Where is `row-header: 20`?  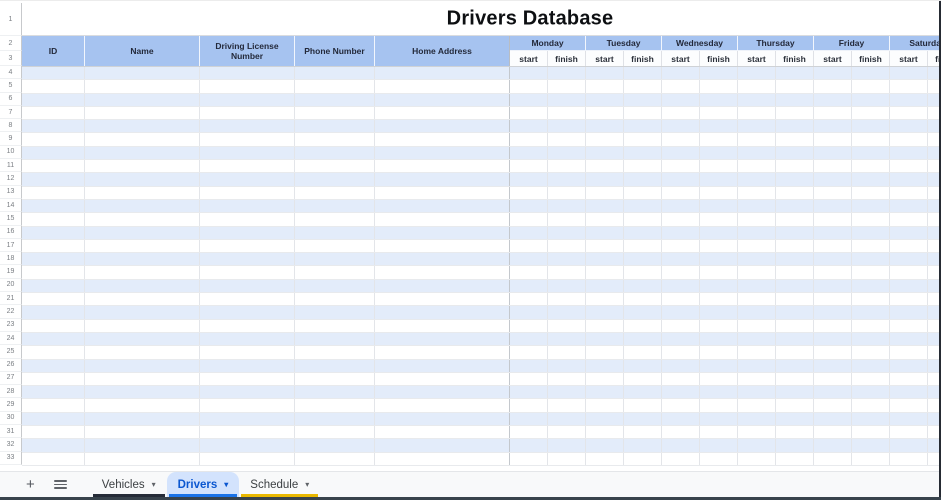 row-header: 20 is located at coordinates (11, 285).